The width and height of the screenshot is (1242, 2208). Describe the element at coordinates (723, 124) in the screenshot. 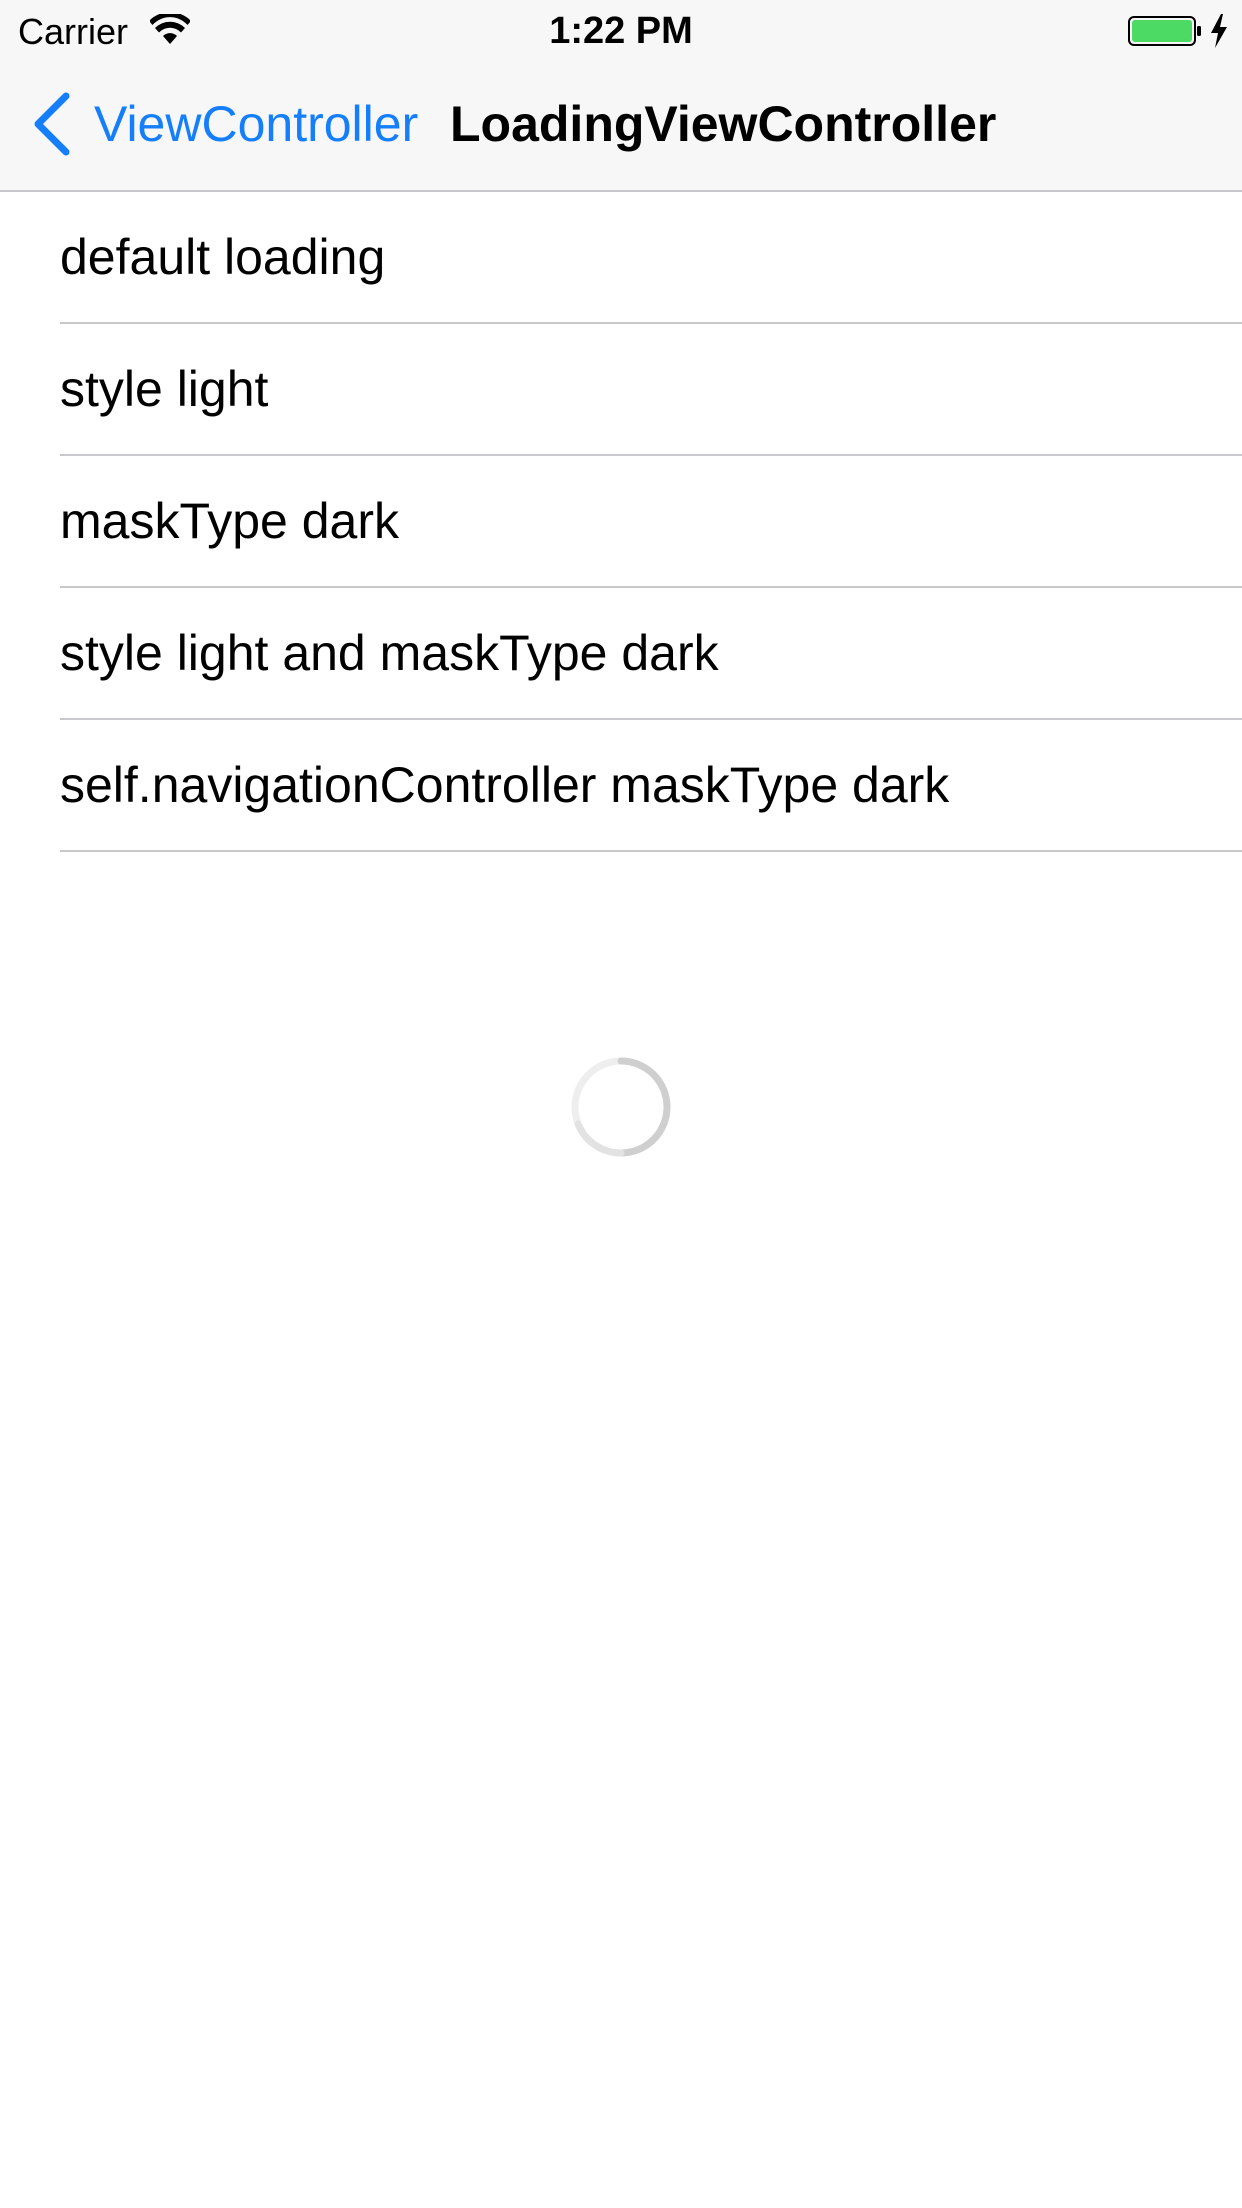

I see `page-title: LoadingViewController` at that location.